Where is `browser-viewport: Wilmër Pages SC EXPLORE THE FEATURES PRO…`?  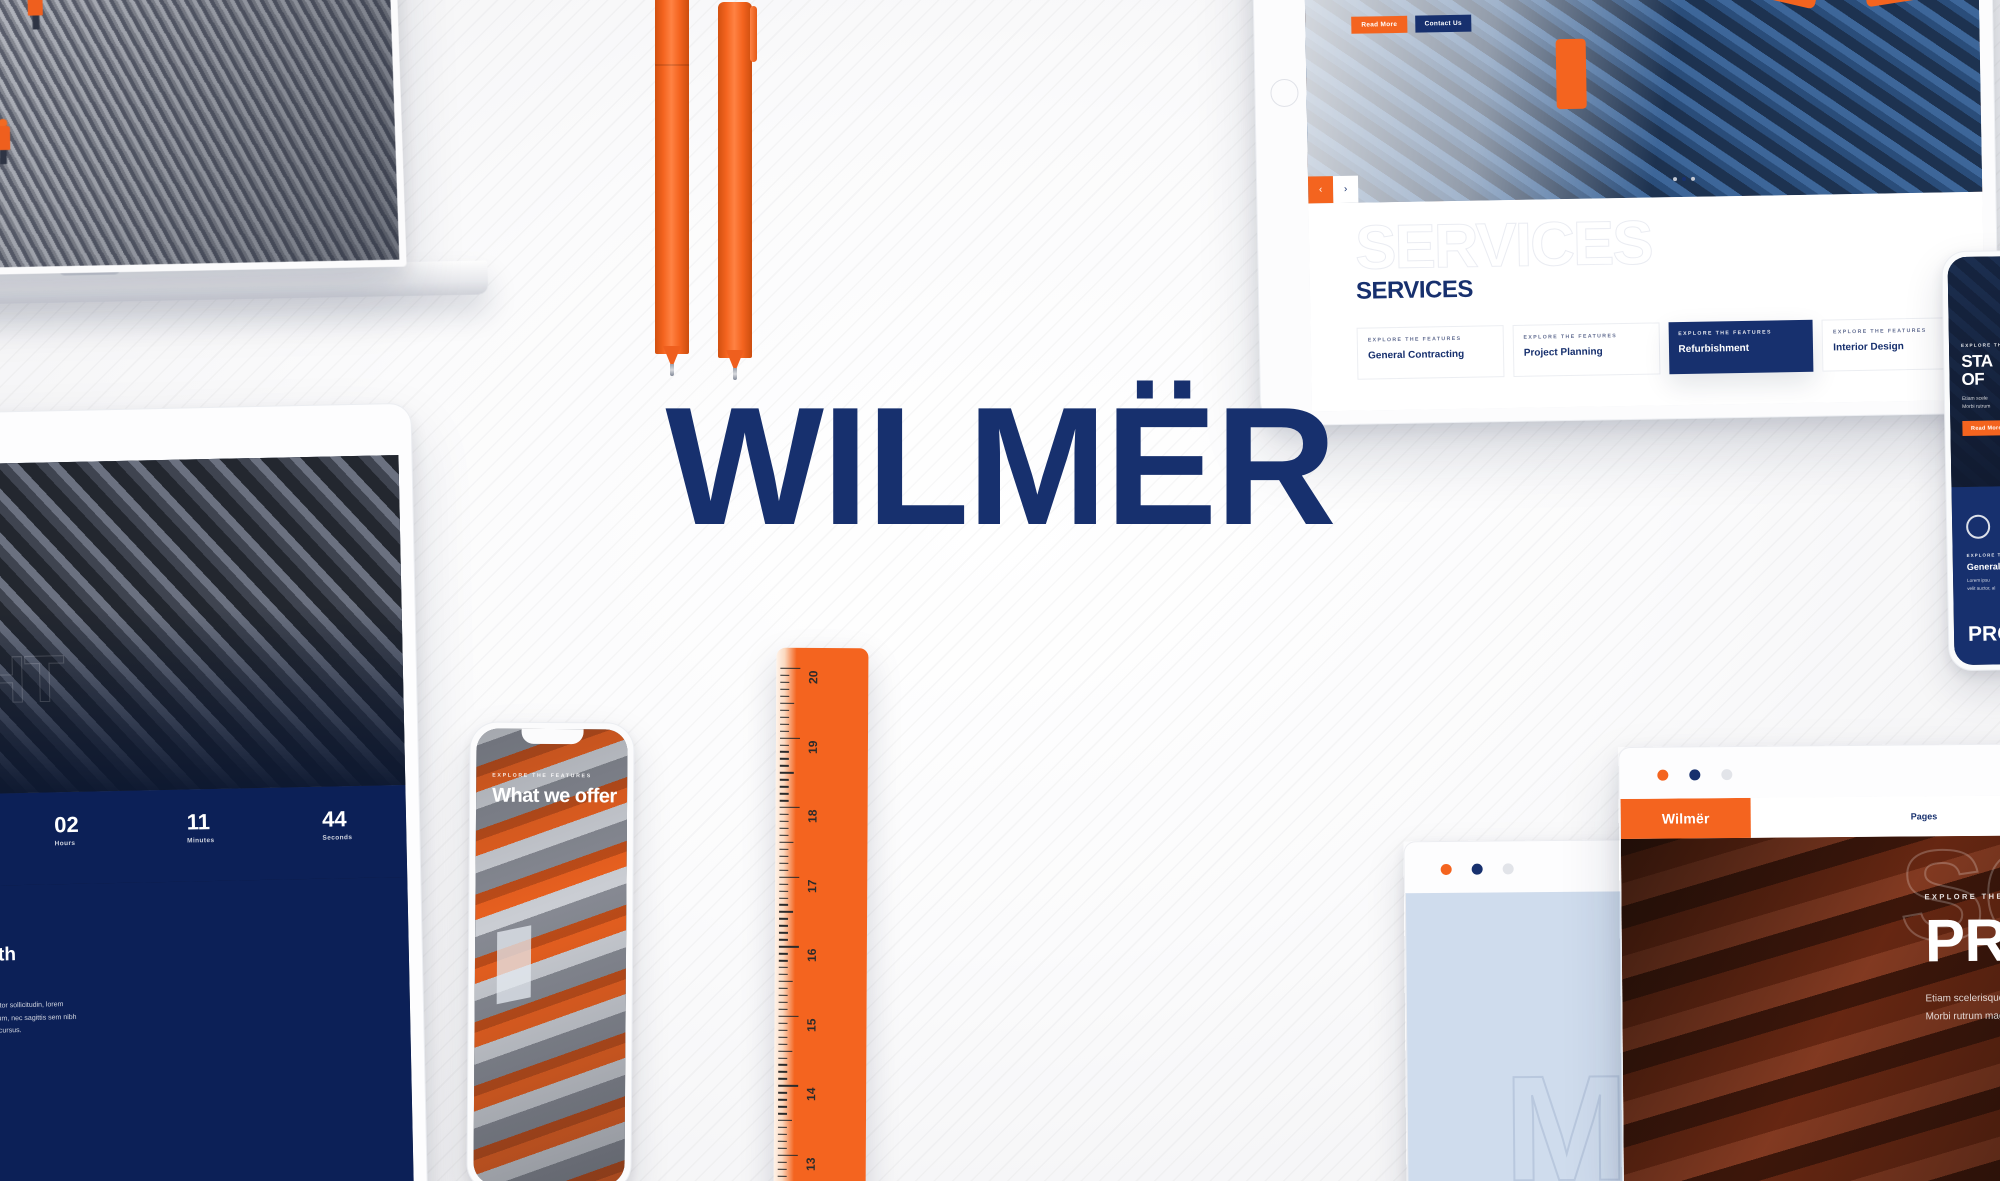
browser-viewport: Wilmër Pages SC EXPLORE THE FEATURES PRO… is located at coordinates (1809, 987).